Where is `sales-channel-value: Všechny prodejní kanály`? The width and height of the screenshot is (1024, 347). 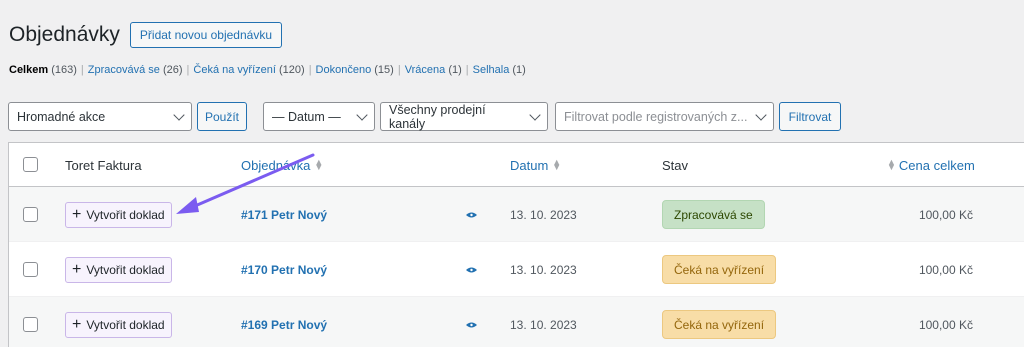
sales-channel-value: Všechny prodejní kanály is located at coordinates (437, 116).